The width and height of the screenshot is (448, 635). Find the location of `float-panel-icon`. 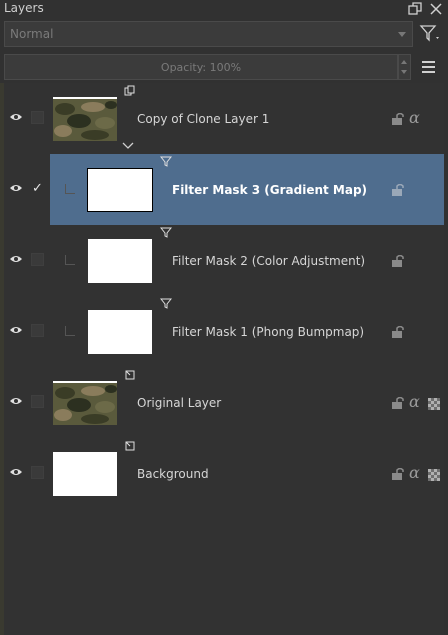

float-panel-icon is located at coordinates (415, 9).